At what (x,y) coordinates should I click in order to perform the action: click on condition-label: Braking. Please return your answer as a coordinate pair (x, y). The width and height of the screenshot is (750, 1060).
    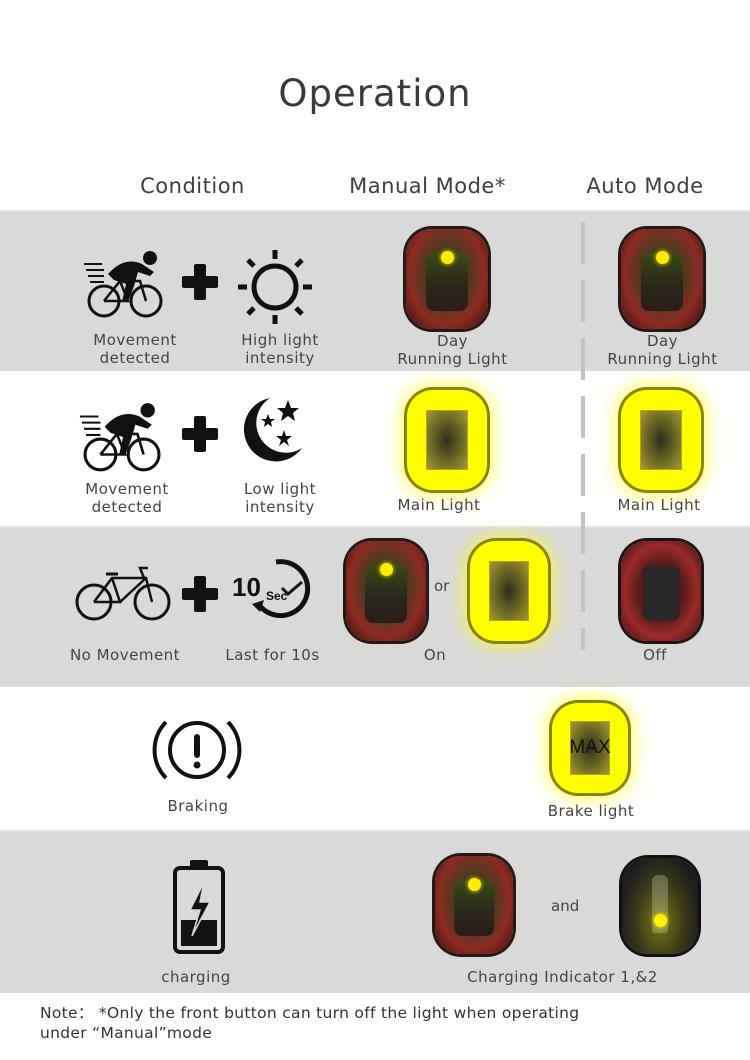
    Looking at the image, I should click on (198, 806).